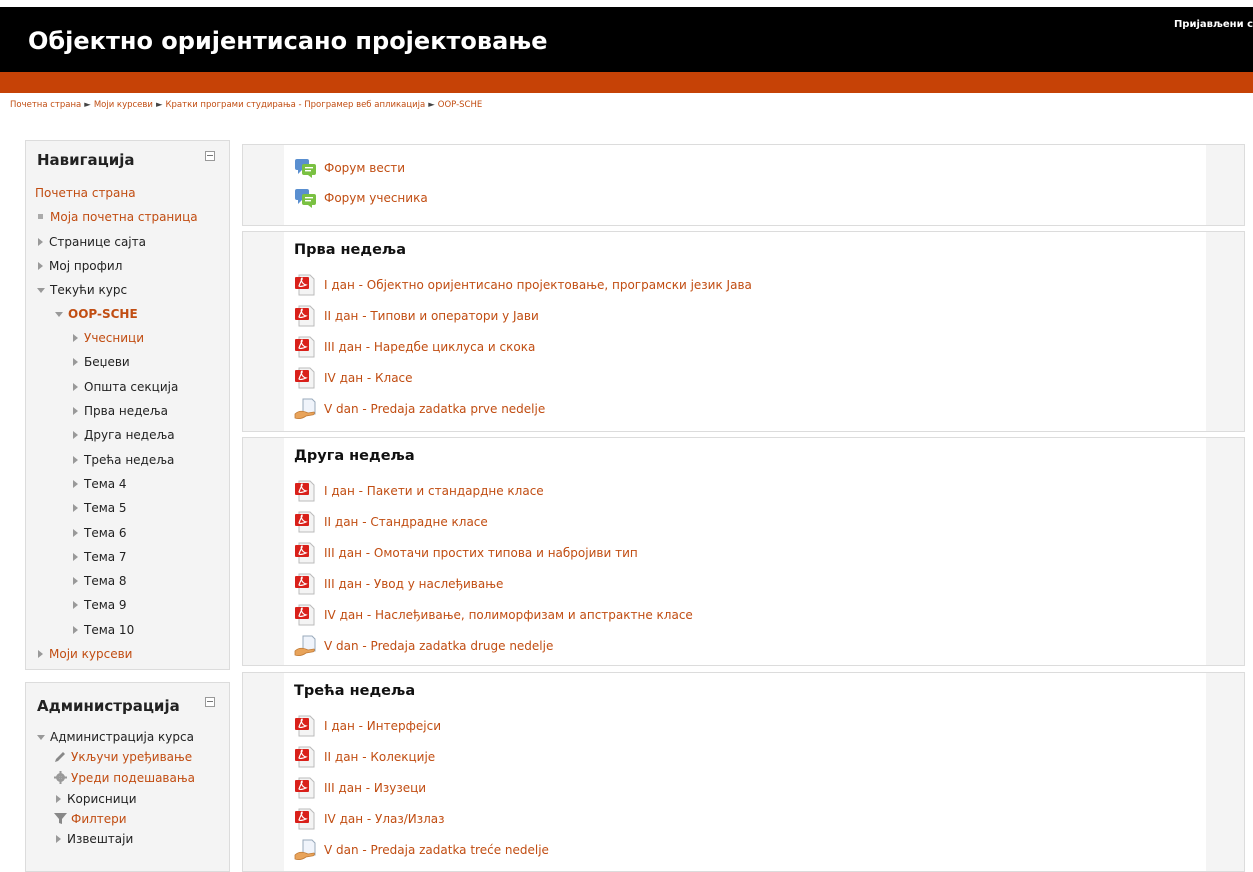 This screenshot has width=1253, height=872. Describe the element at coordinates (107, 362) in the screenshot. I see `nav-badges-label: Беџеви` at that location.